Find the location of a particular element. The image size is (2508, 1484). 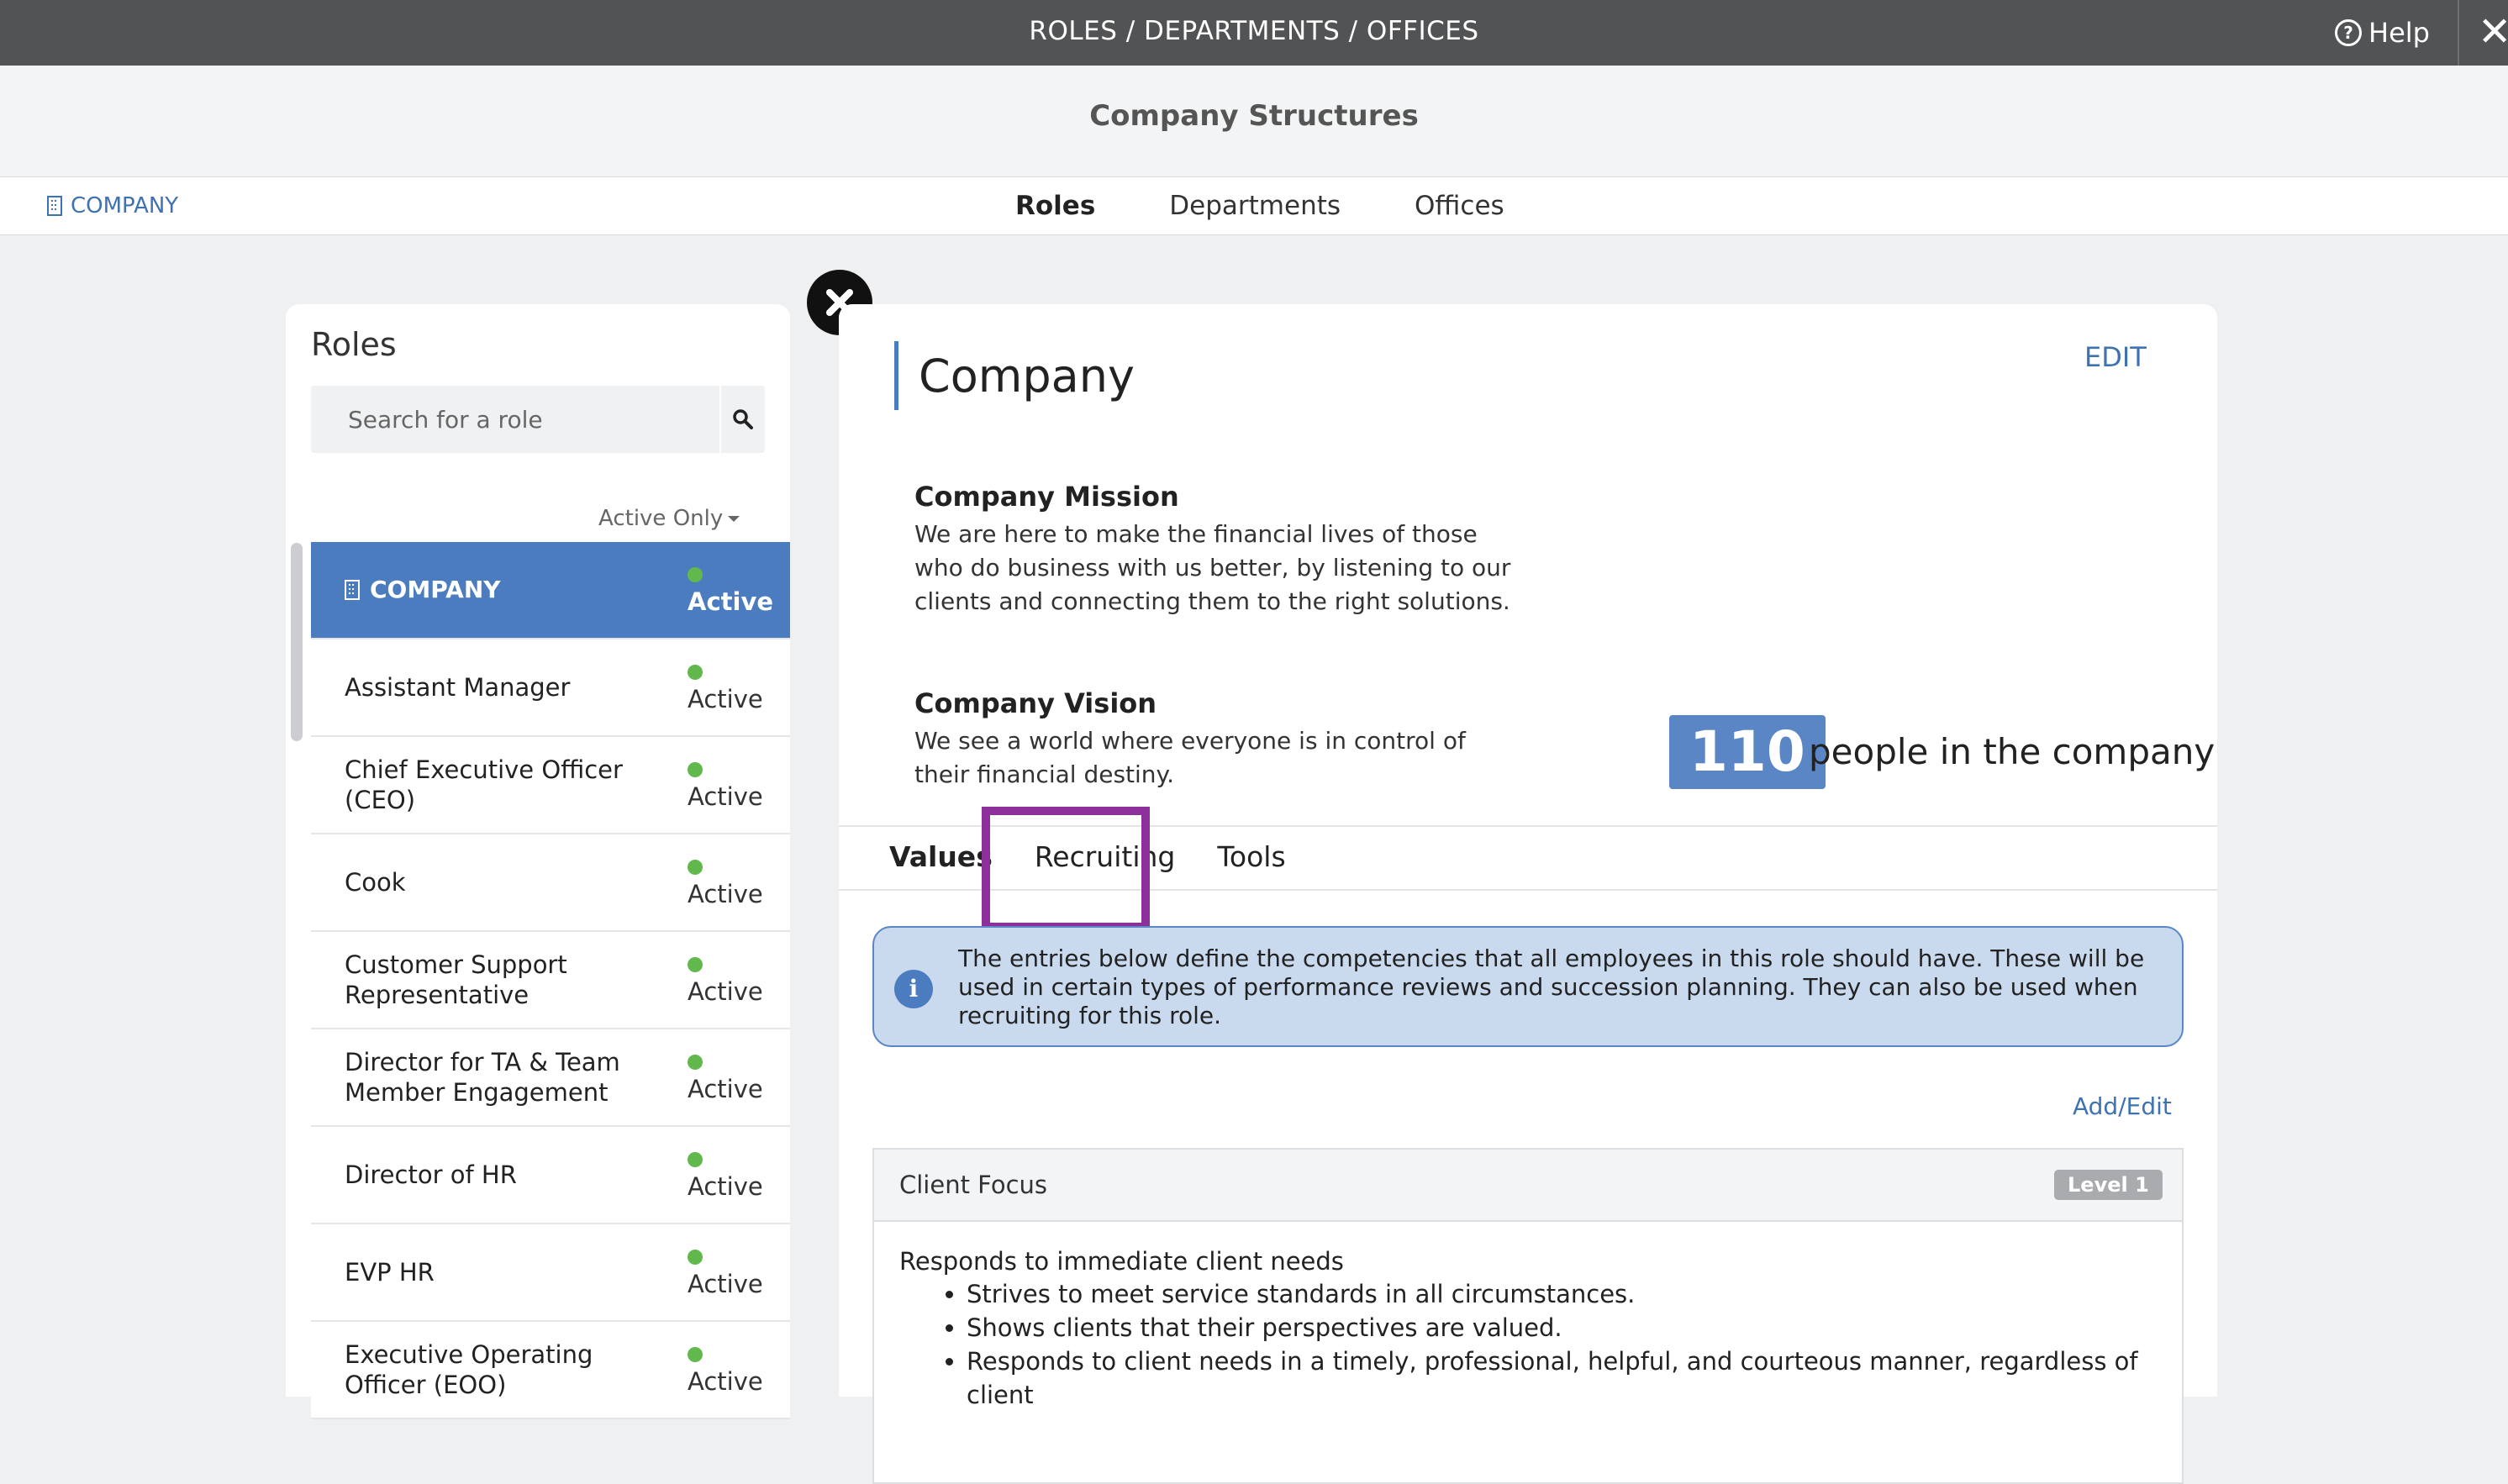

help-label: Help is located at coordinates (2399, 33).